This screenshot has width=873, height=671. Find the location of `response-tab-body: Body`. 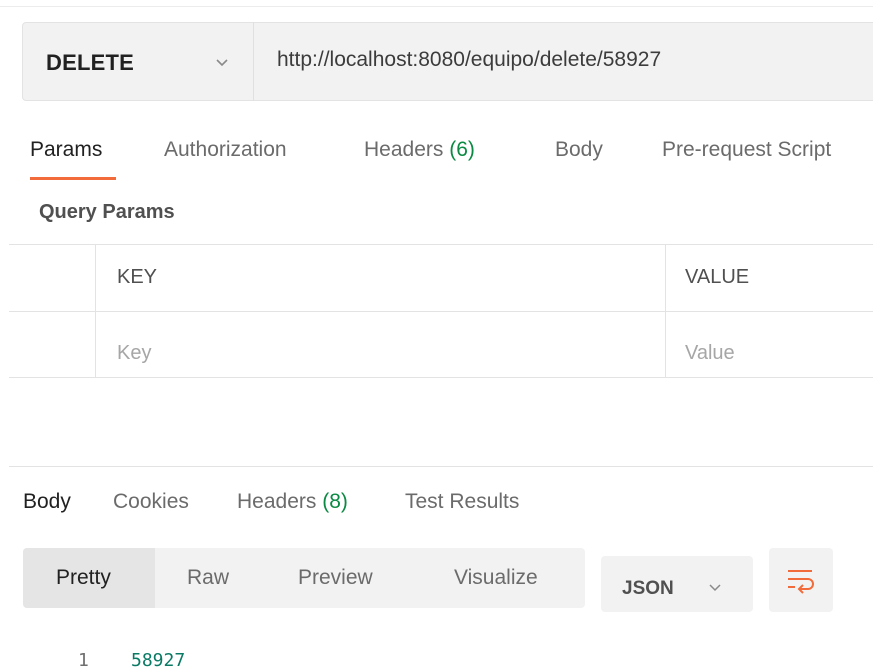

response-tab-body: Body is located at coordinates (47, 502).